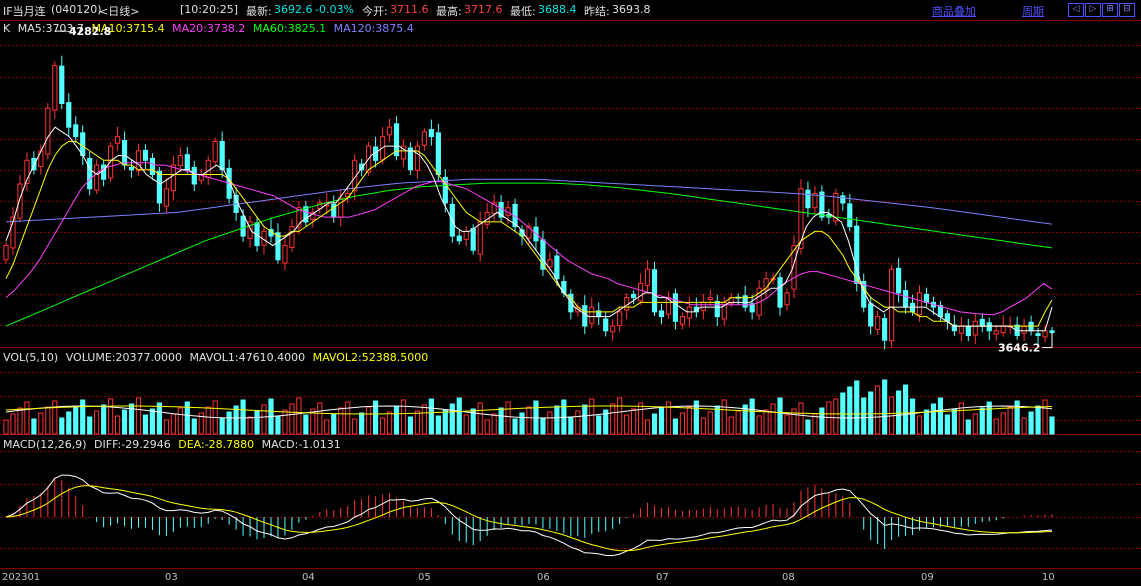 Image resolution: width=1141 pixels, height=586 pixels. I want to click on high-annotation: 4282.8, so click(90, 31).